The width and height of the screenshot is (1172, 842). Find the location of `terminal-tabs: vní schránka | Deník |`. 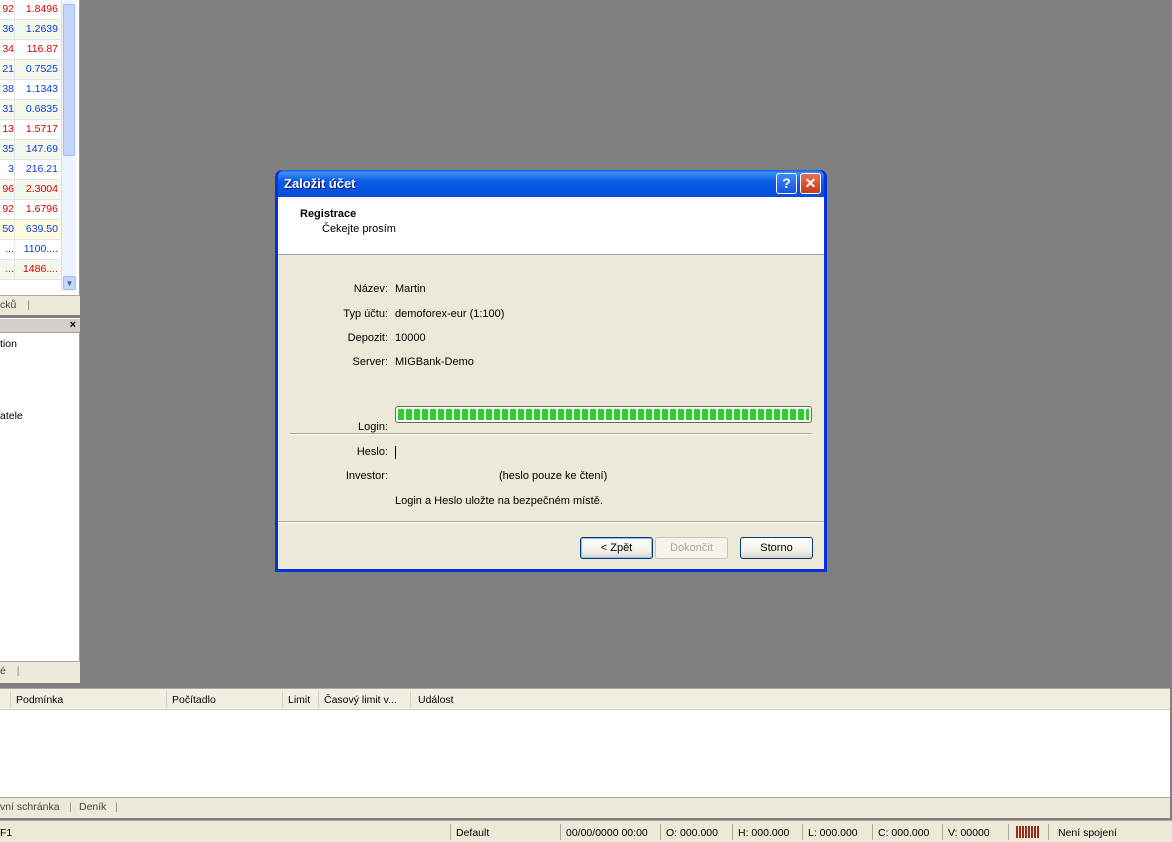

terminal-tabs: vní schránka | Deník | is located at coordinates (585, 807).